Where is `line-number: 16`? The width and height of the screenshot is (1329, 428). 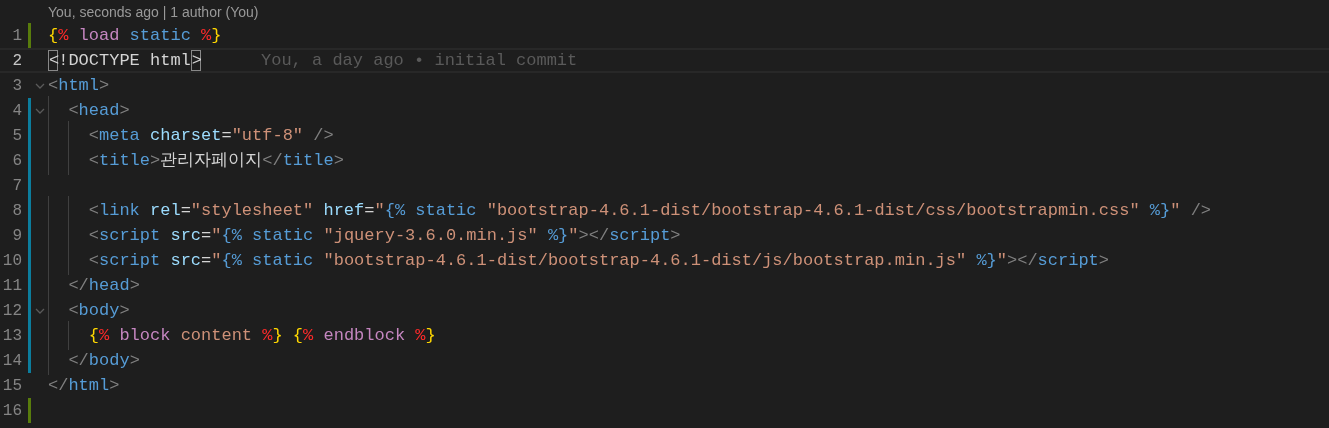 line-number: 16 is located at coordinates (11, 410).